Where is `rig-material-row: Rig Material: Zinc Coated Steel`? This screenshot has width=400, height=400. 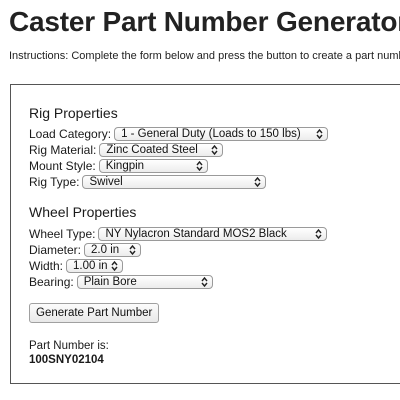
rig-material-row: Rig Material: Zinc Coated Steel is located at coordinates (126, 150).